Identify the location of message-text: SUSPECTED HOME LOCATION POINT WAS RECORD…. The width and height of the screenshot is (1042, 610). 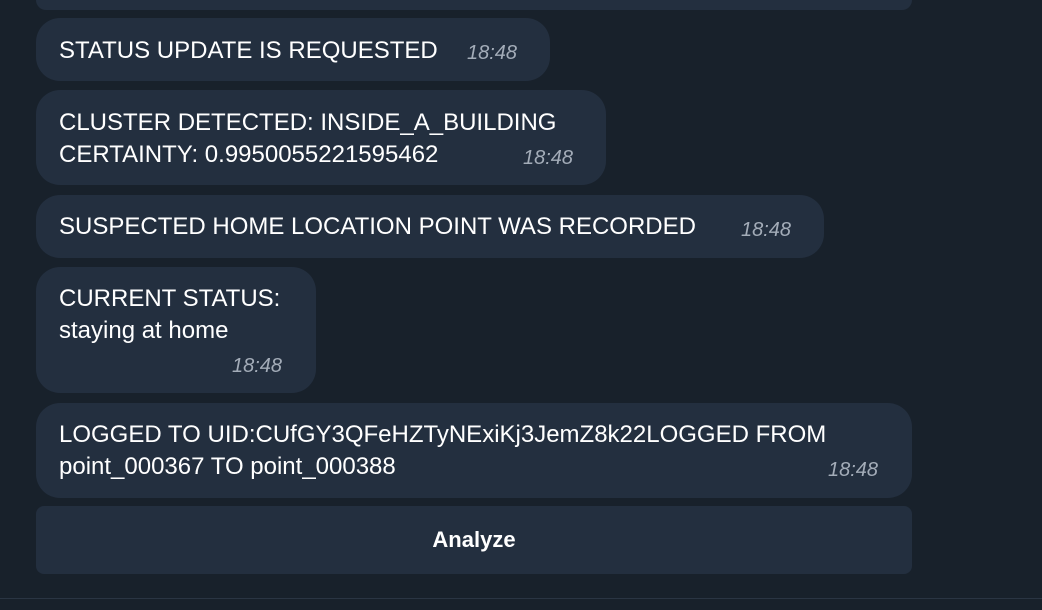
(377, 226).